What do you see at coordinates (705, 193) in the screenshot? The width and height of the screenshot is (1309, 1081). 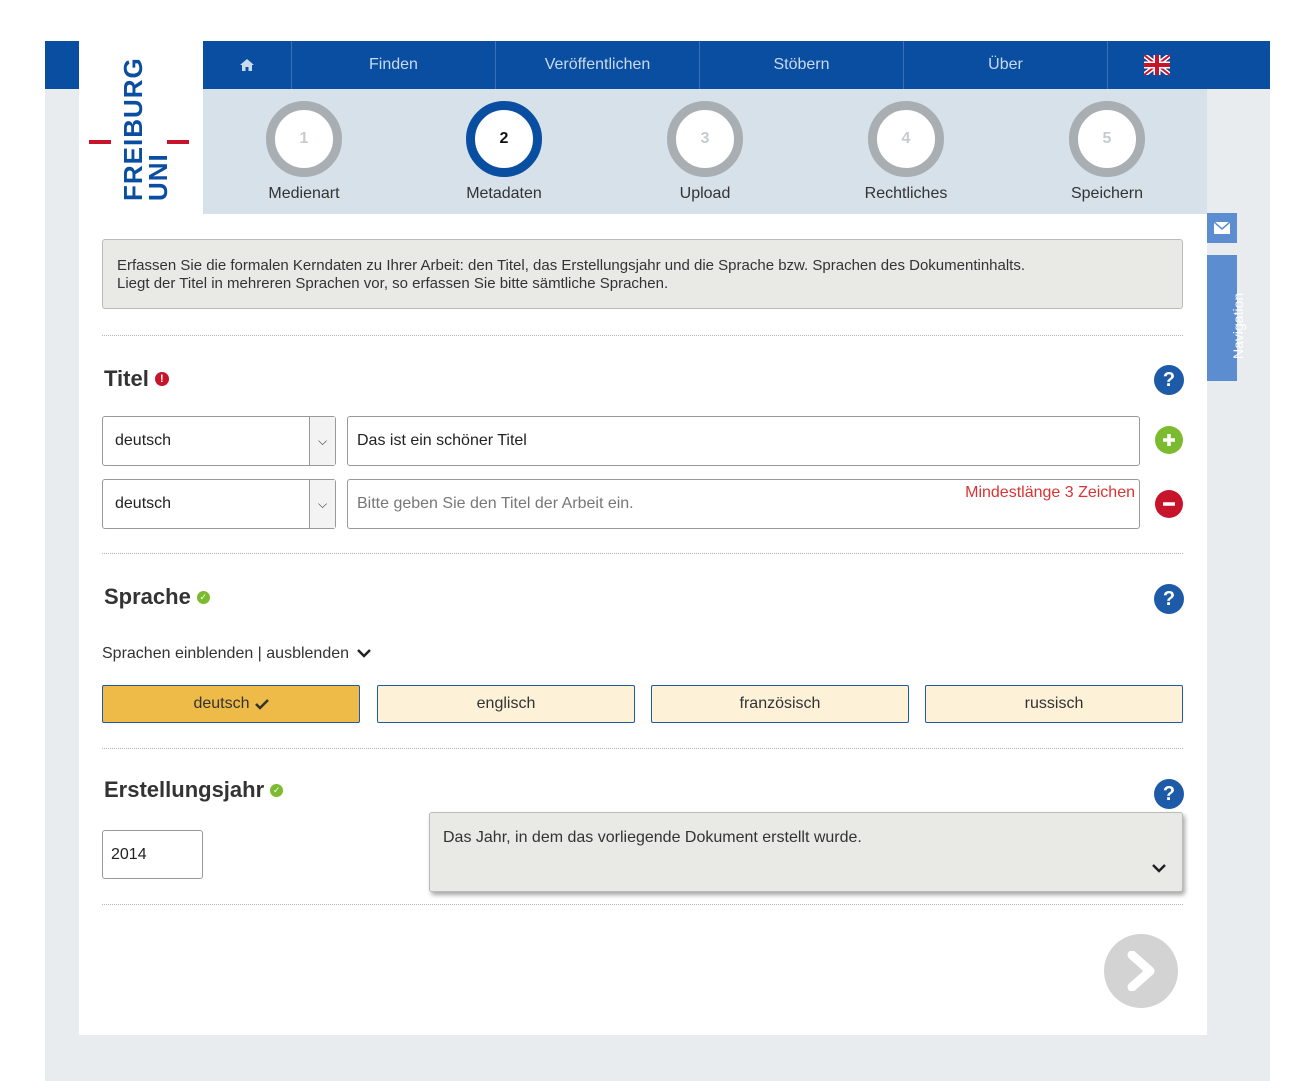 I see `step-label: Upload` at bounding box center [705, 193].